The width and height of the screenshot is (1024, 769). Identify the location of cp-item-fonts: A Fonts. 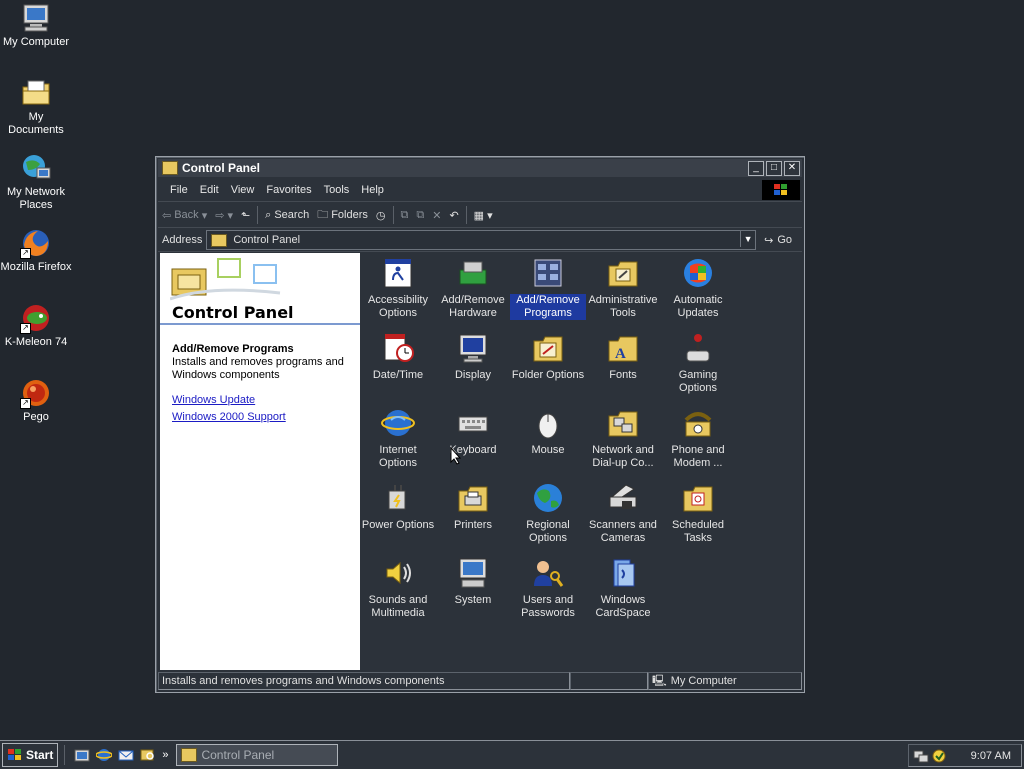
(623, 356).